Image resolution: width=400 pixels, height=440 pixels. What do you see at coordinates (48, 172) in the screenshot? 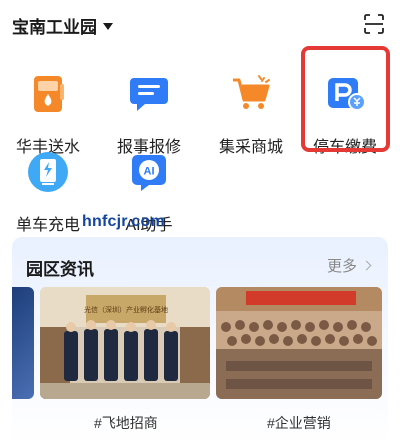
I see `bike-charging-icon` at bounding box center [48, 172].